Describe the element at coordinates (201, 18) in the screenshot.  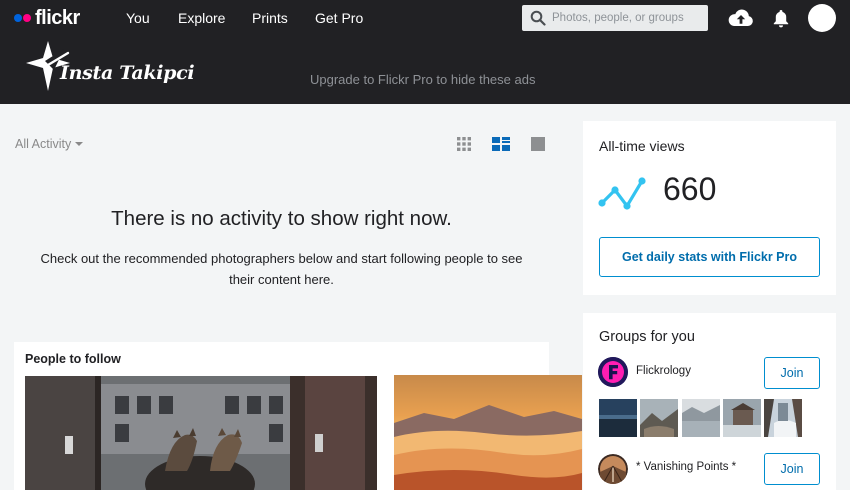
I see `nav-explore: Explore` at that location.